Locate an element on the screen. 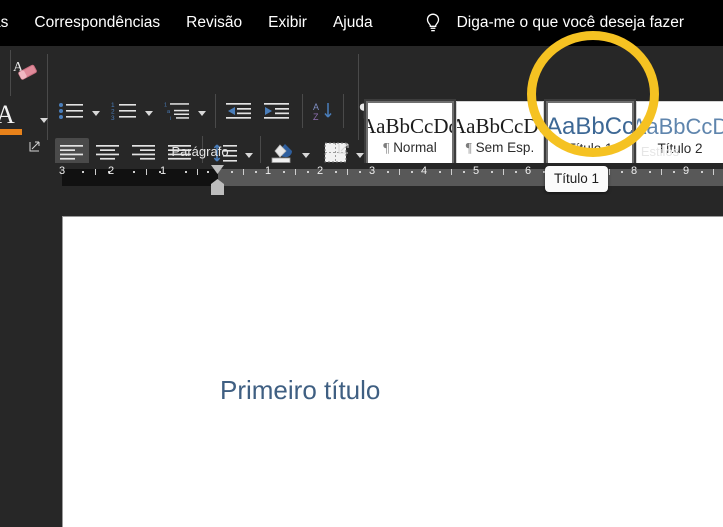 The image size is (723, 527). style-tile-label: ¶ Normal is located at coordinates (409, 148).